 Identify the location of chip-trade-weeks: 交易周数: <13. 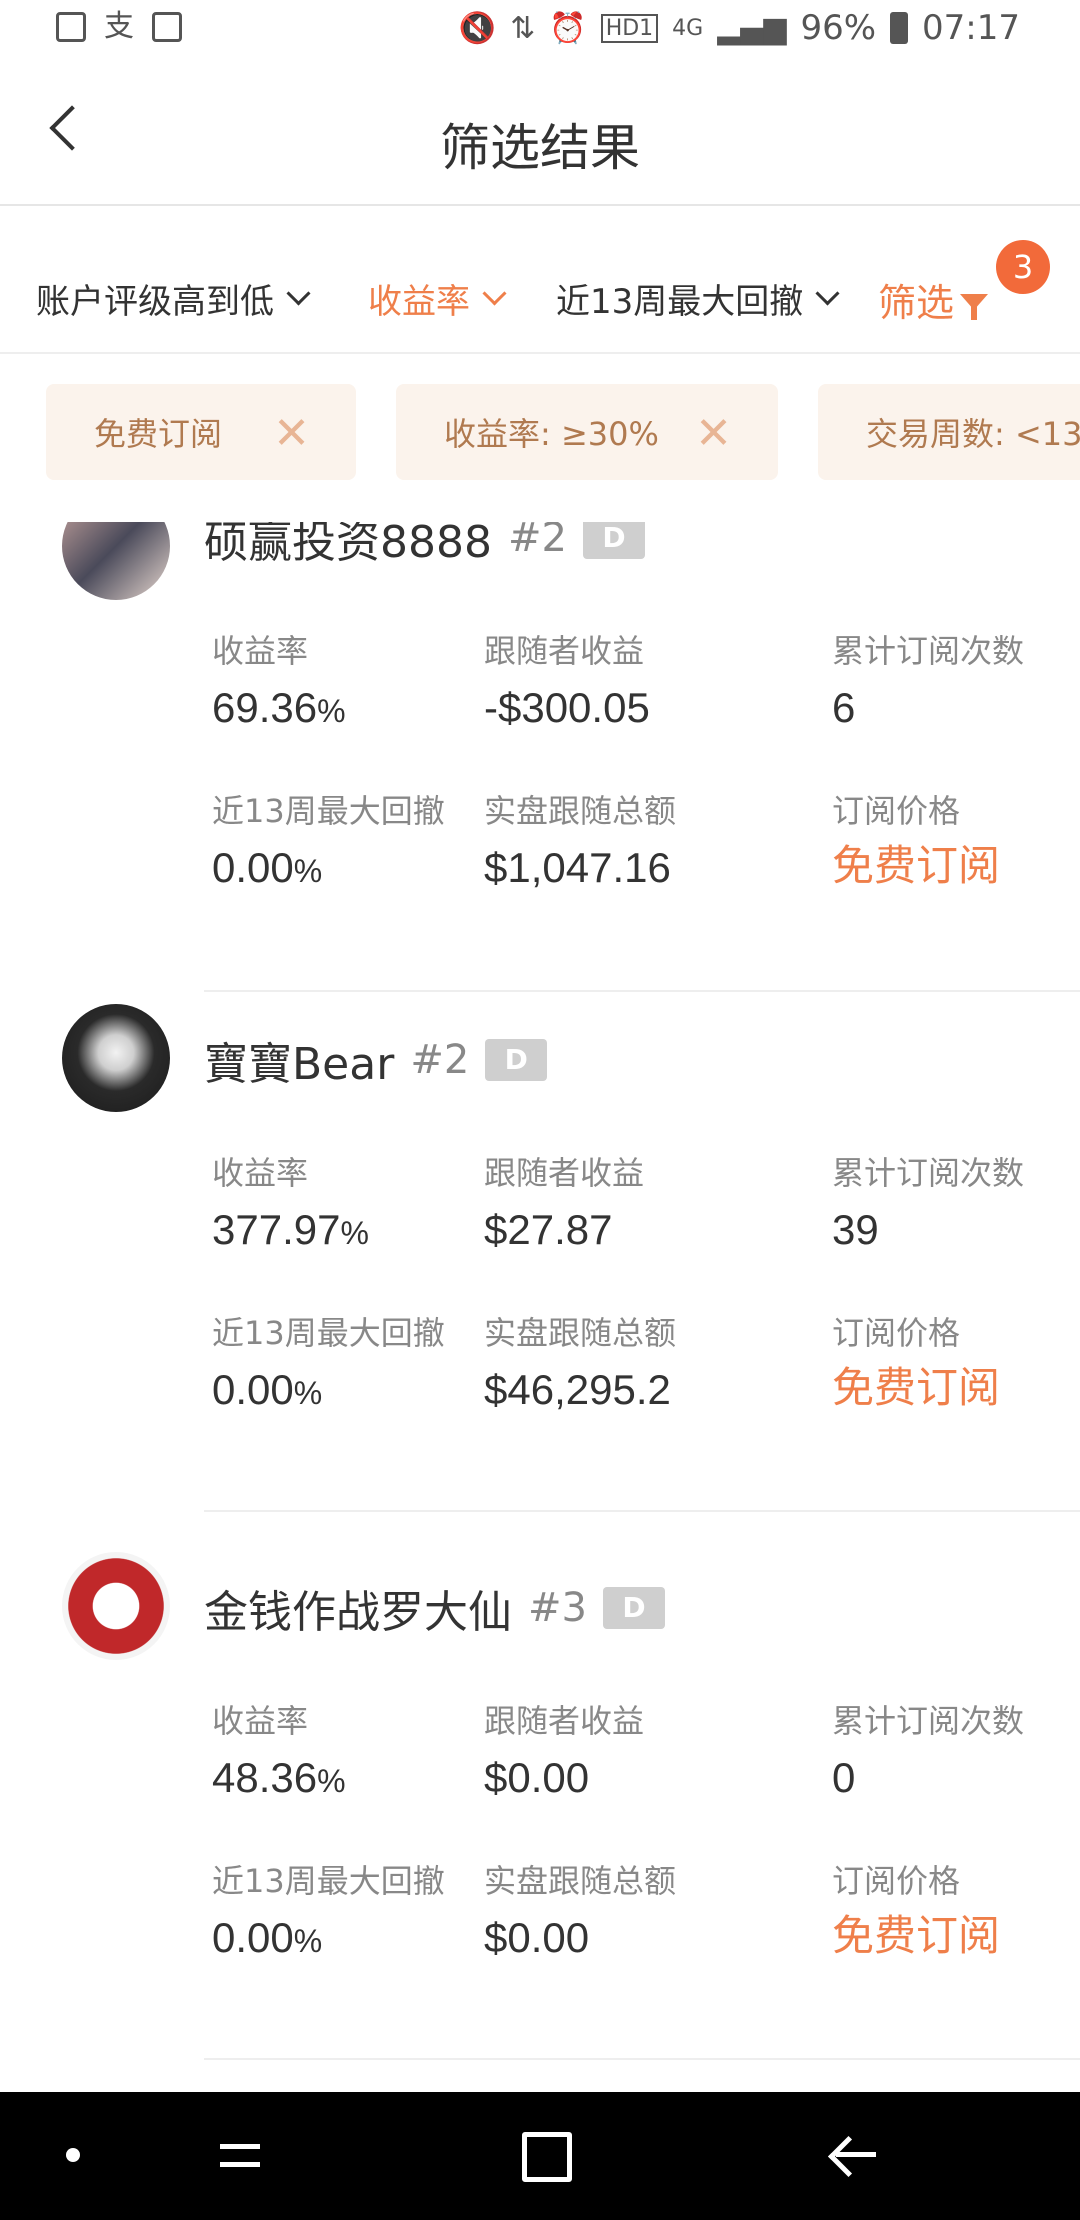
(949, 432).